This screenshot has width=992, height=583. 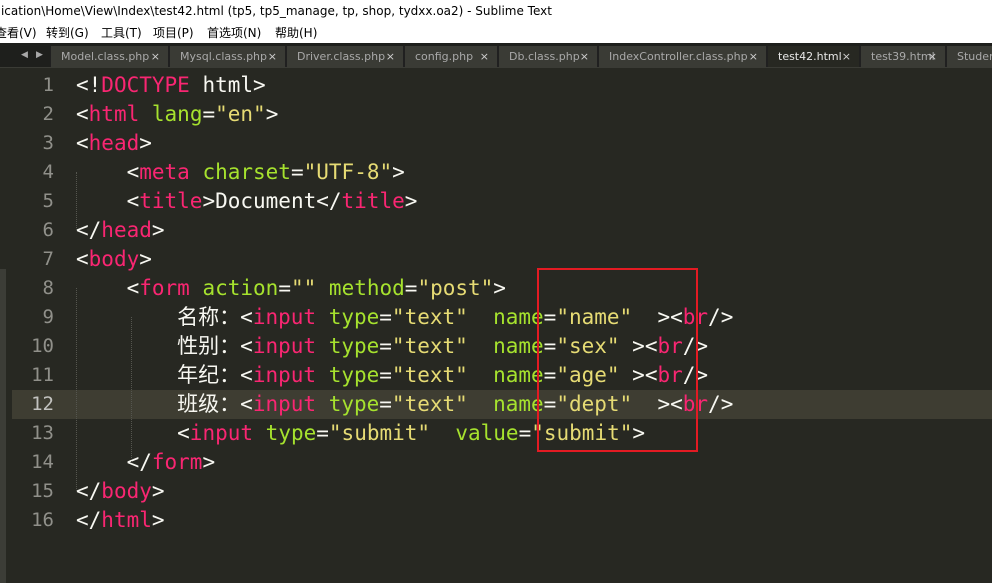 I want to click on code-line: 15 </body>, so click(x=496, y=491).